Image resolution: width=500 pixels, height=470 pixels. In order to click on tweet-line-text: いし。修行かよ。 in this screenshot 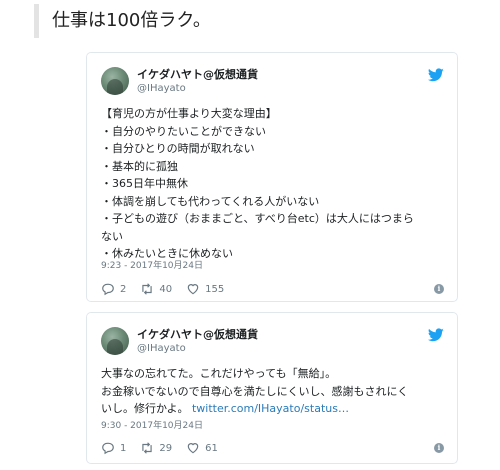, I will do `click(145, 408)`.